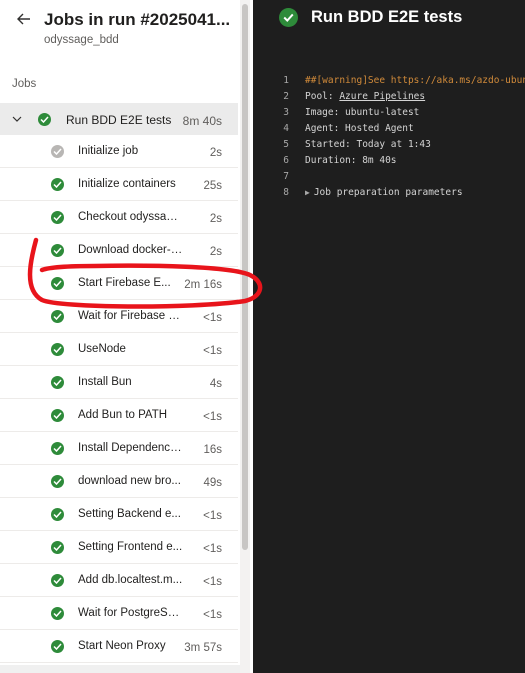 The height and width of the screenshot is (673, 525). I want to click on step-row: Checkout odyssage... 2s, so click(119, 217).